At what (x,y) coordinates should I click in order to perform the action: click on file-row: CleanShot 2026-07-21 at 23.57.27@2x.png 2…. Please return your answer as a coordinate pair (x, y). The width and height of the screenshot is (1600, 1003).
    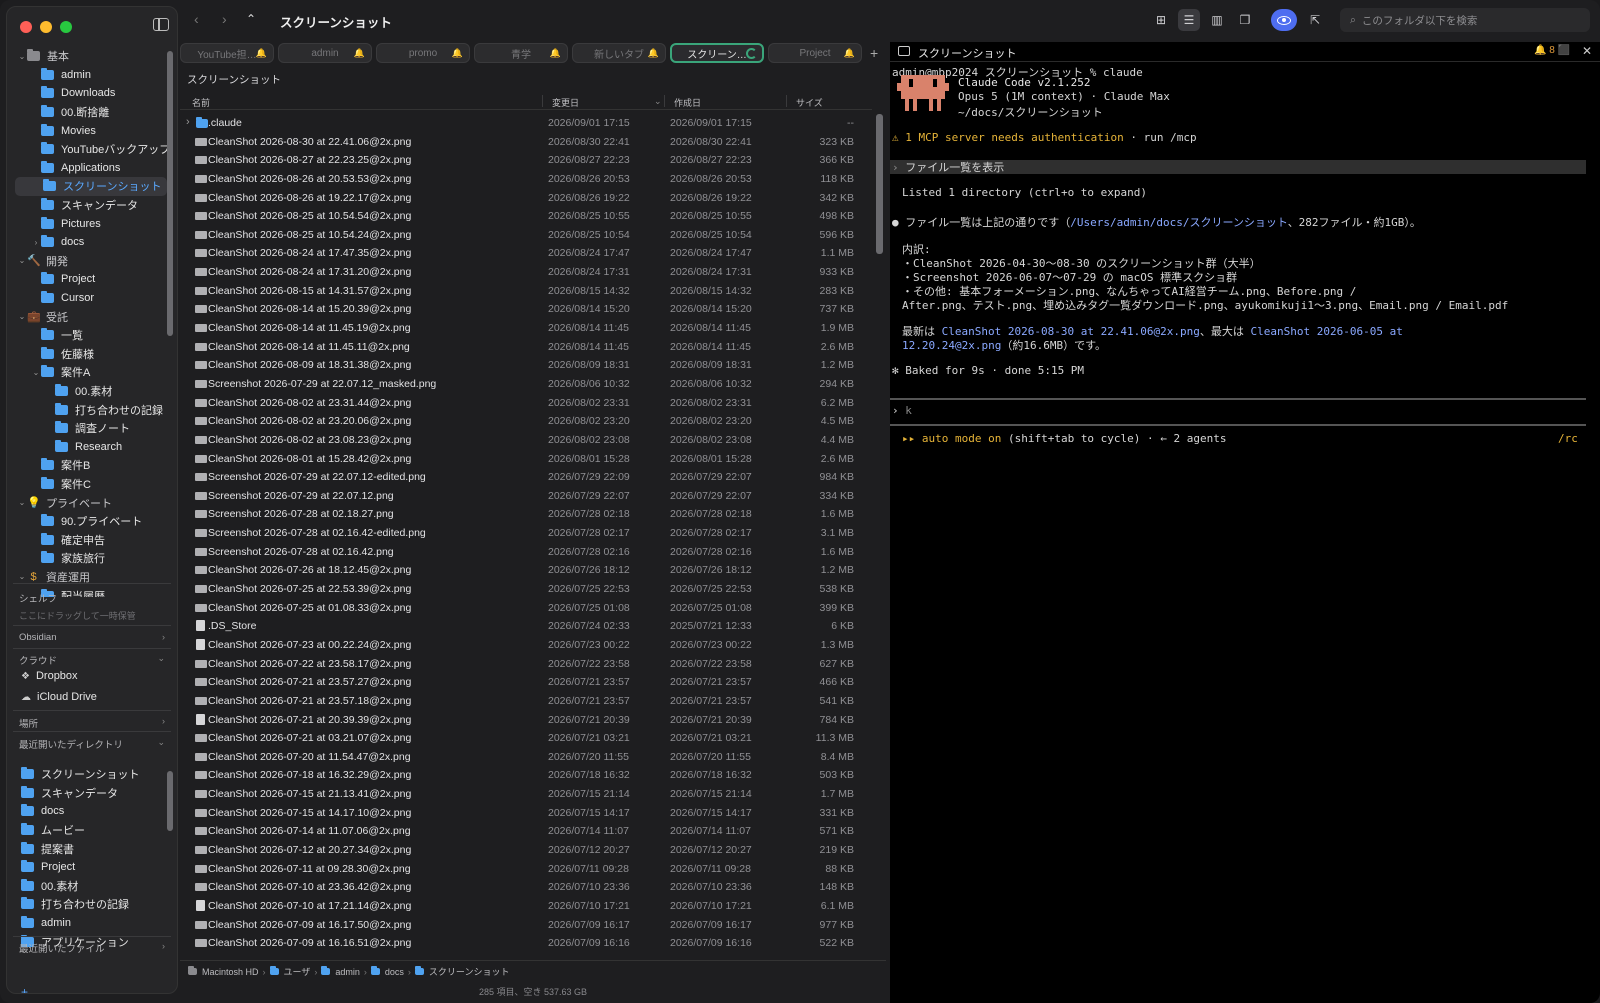
    Looking at the image, I should click on (526, 682).